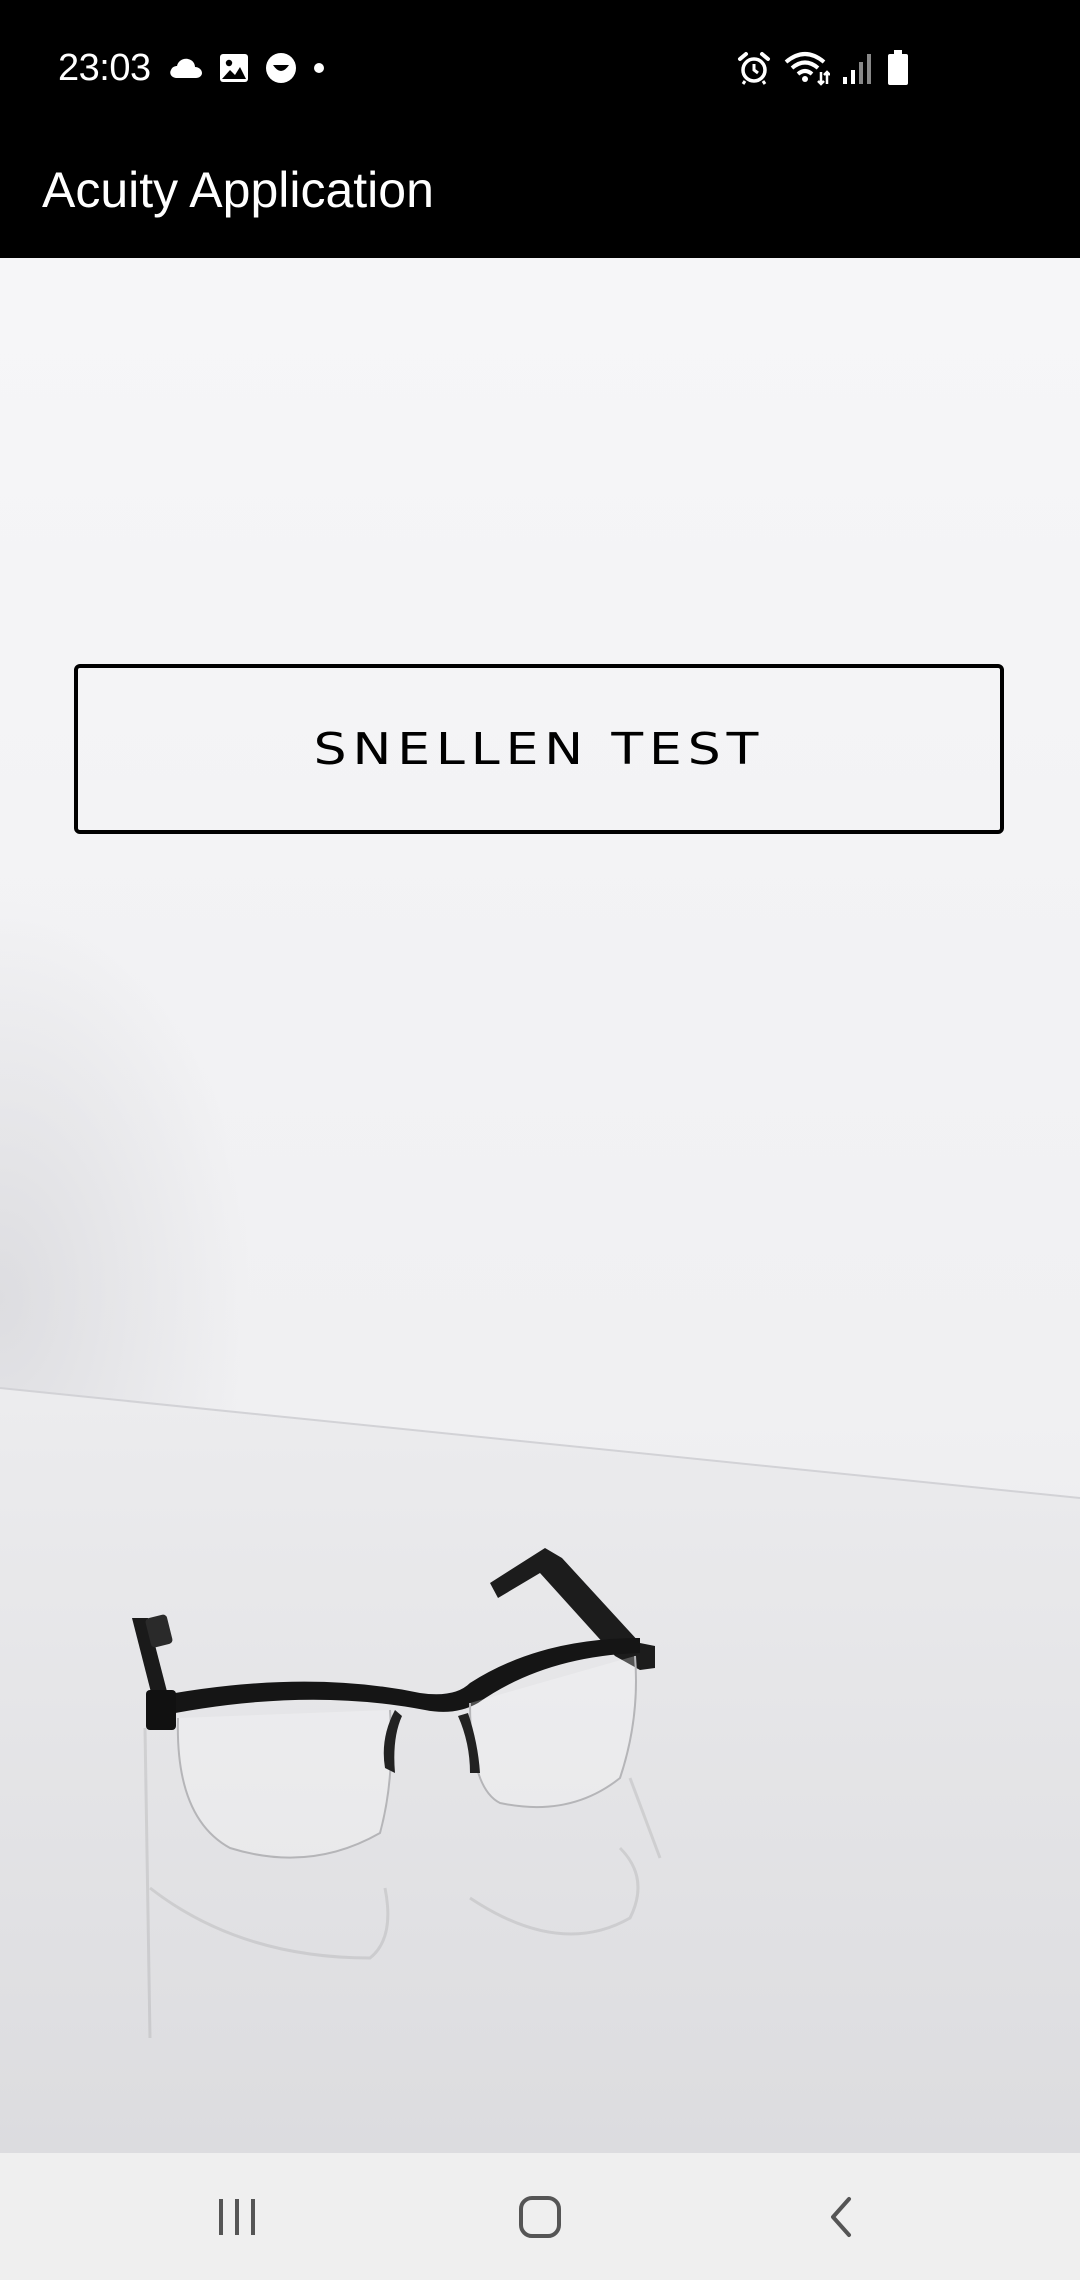  I want to click on snellen-test-button-label: SNELLEN TEST, so click(539, 749).